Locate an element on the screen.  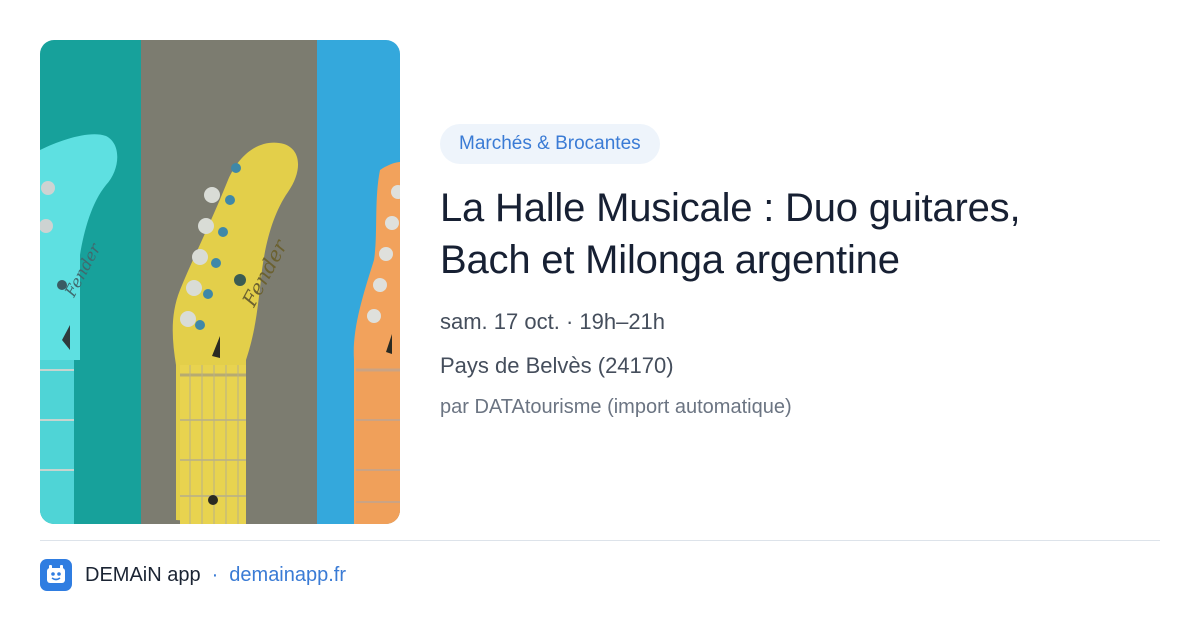
app-name: DEMAiN app is located at coordinates (143, 574).